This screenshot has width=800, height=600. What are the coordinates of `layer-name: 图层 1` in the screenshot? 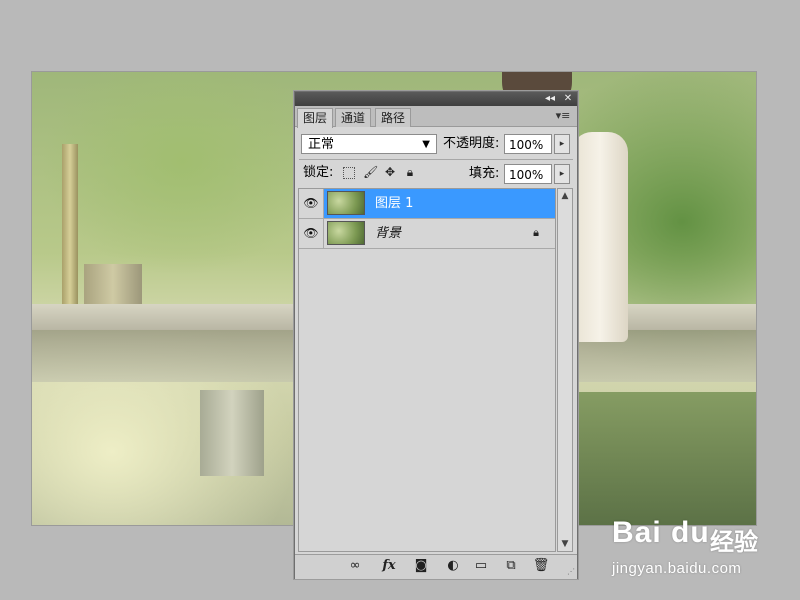 It's located at (394, 203).